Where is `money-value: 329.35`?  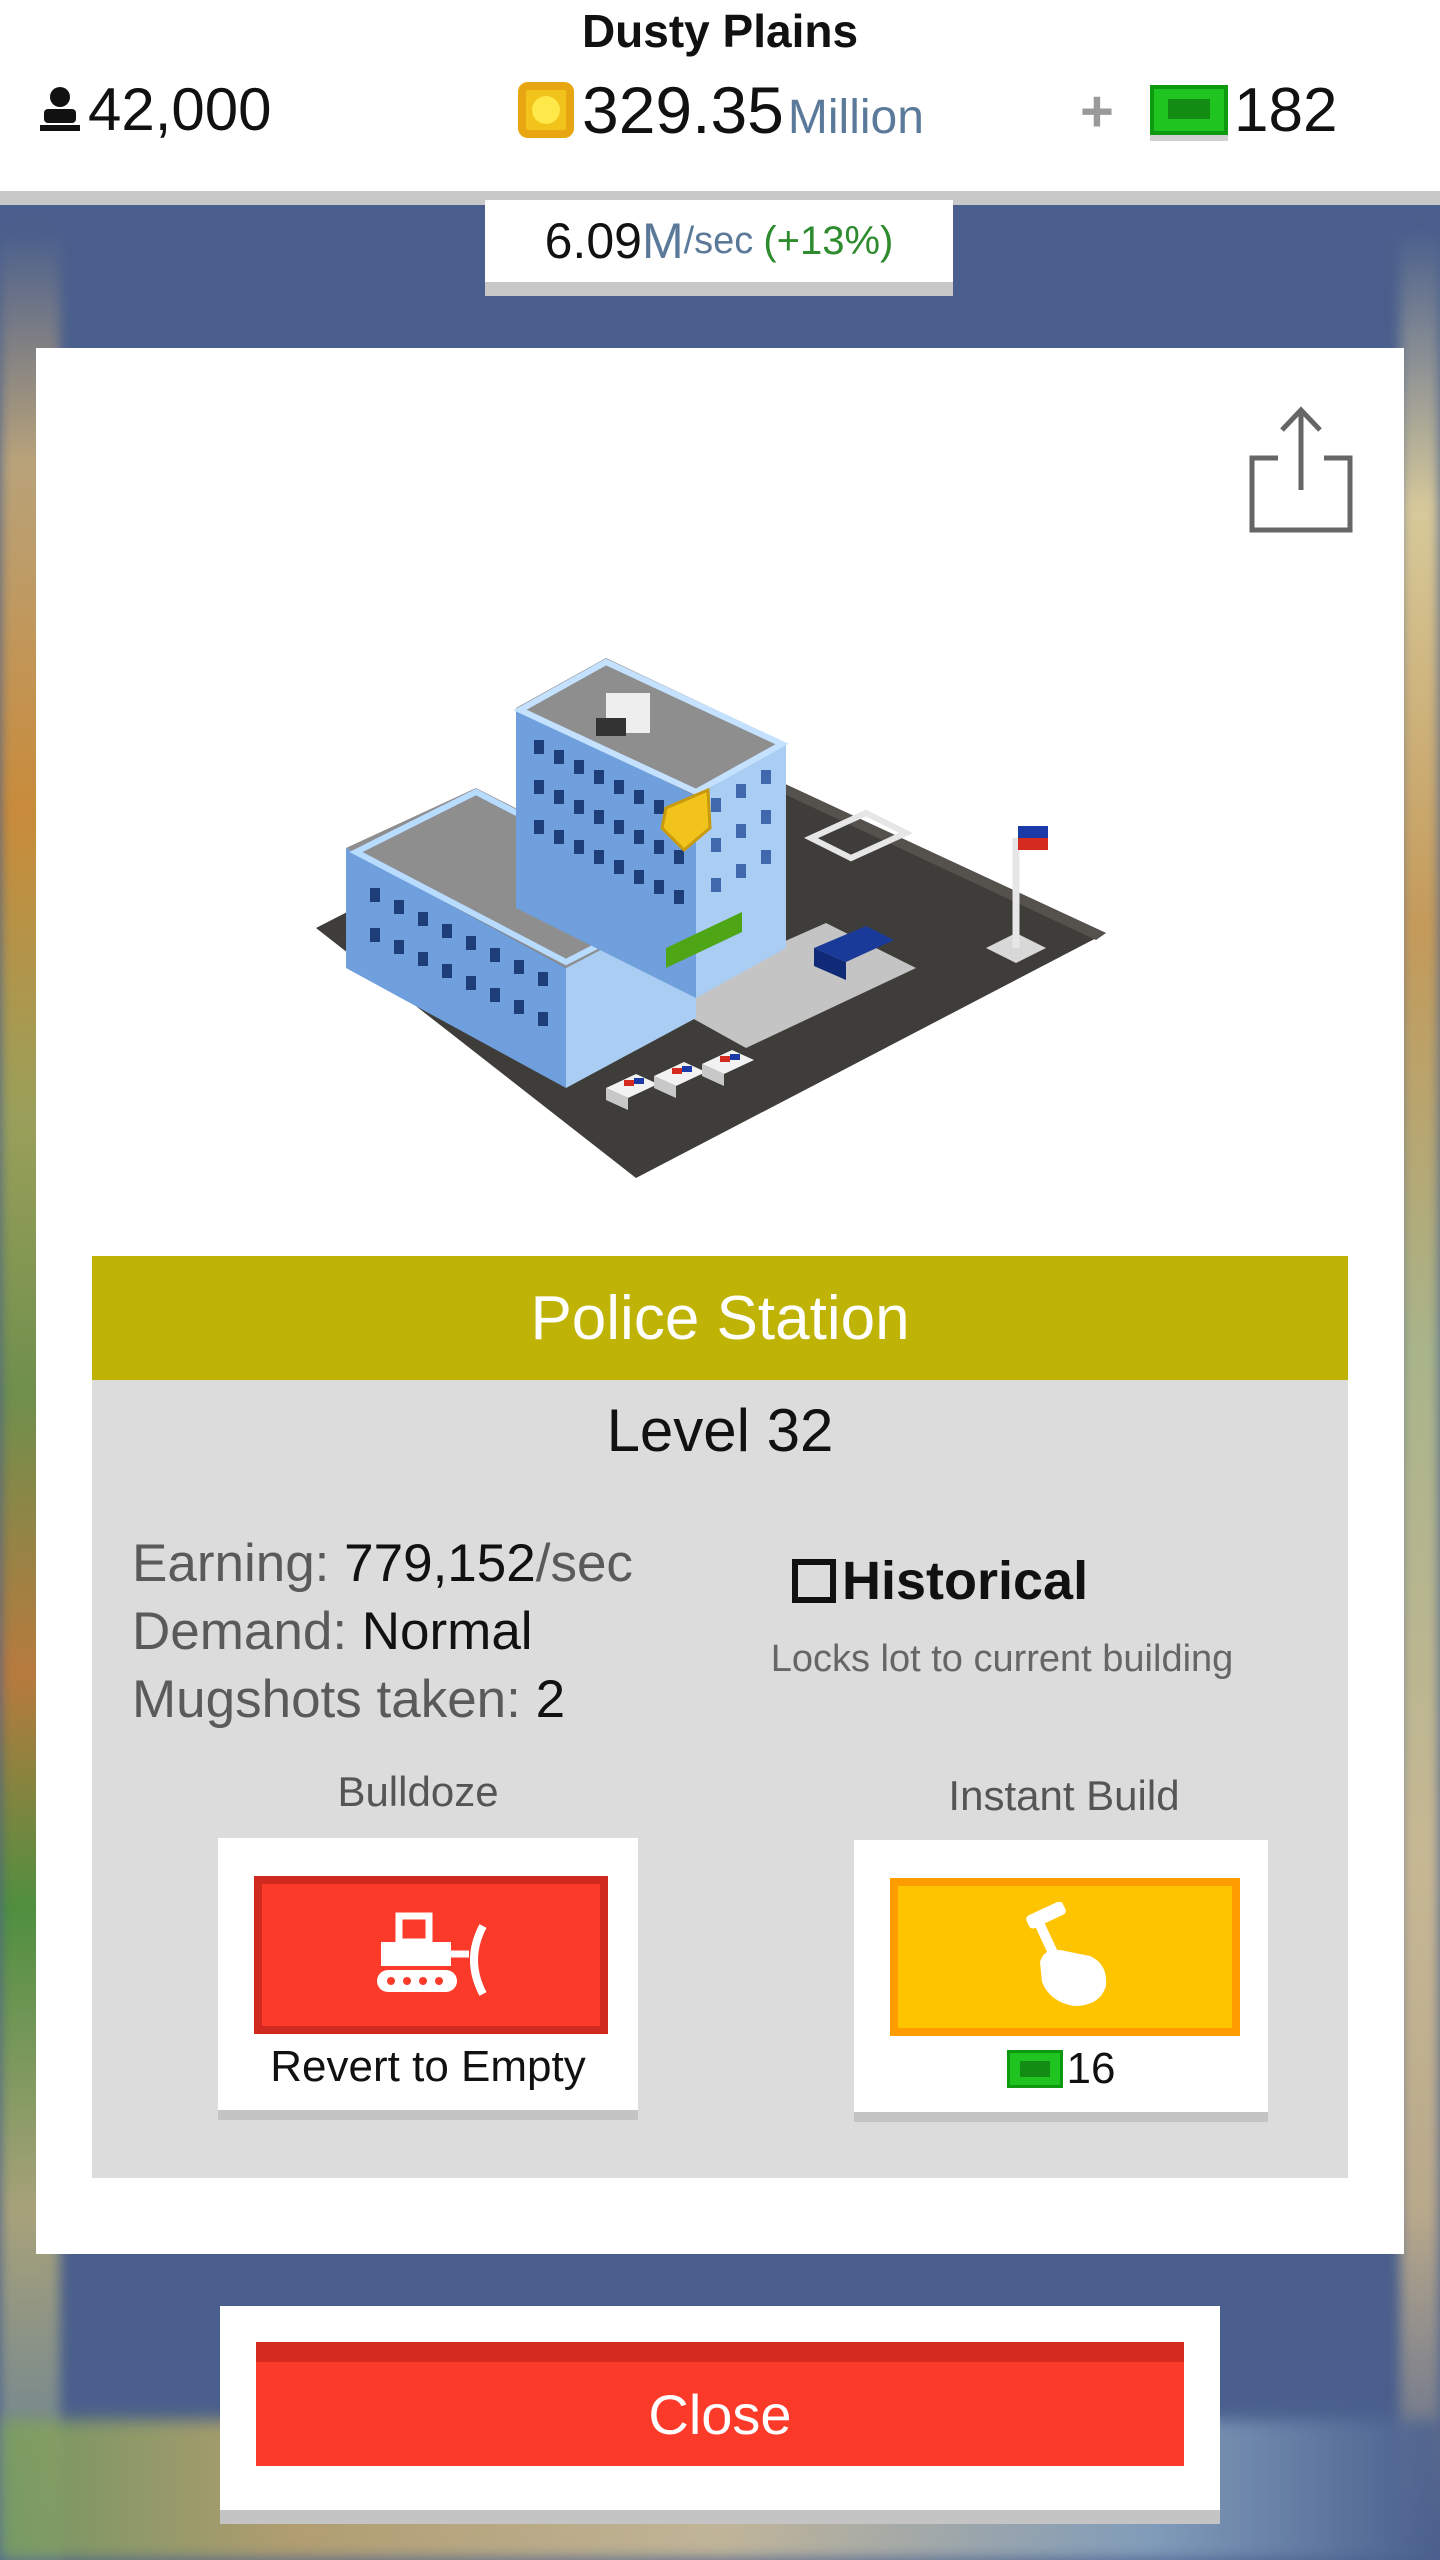 money-value: 329.35 is located at coordinates (683, 110).